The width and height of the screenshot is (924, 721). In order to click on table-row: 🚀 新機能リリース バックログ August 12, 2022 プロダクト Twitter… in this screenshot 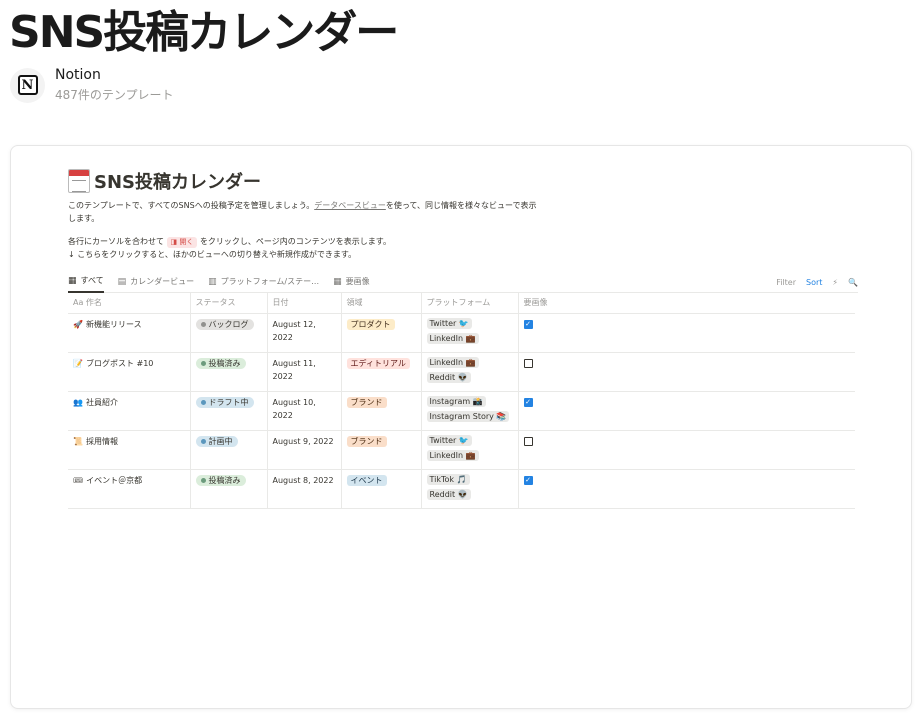, I will do `click(461, 333)`.